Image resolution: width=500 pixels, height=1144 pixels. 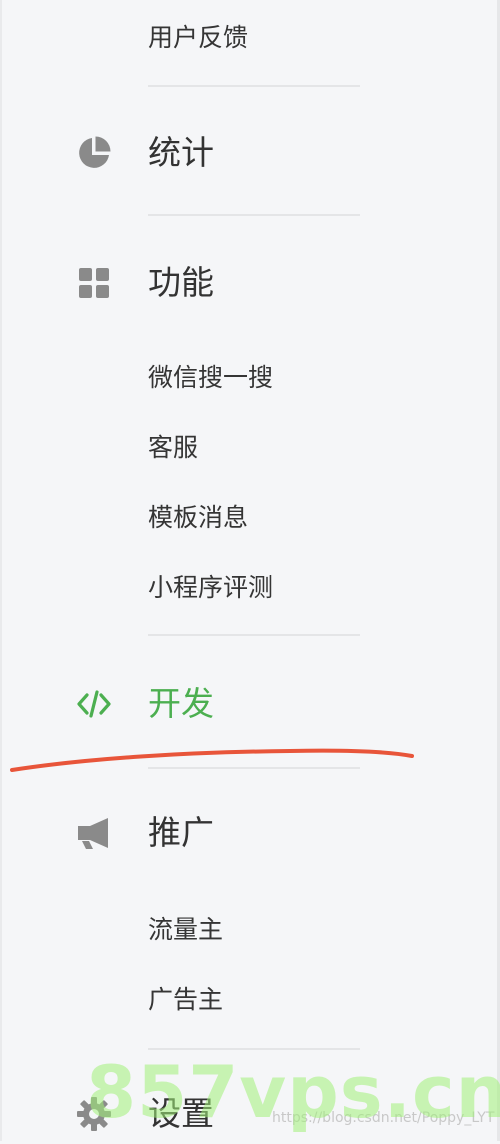 I want to click on sidebar-section-label: 开发, so click(x=181, y=703).